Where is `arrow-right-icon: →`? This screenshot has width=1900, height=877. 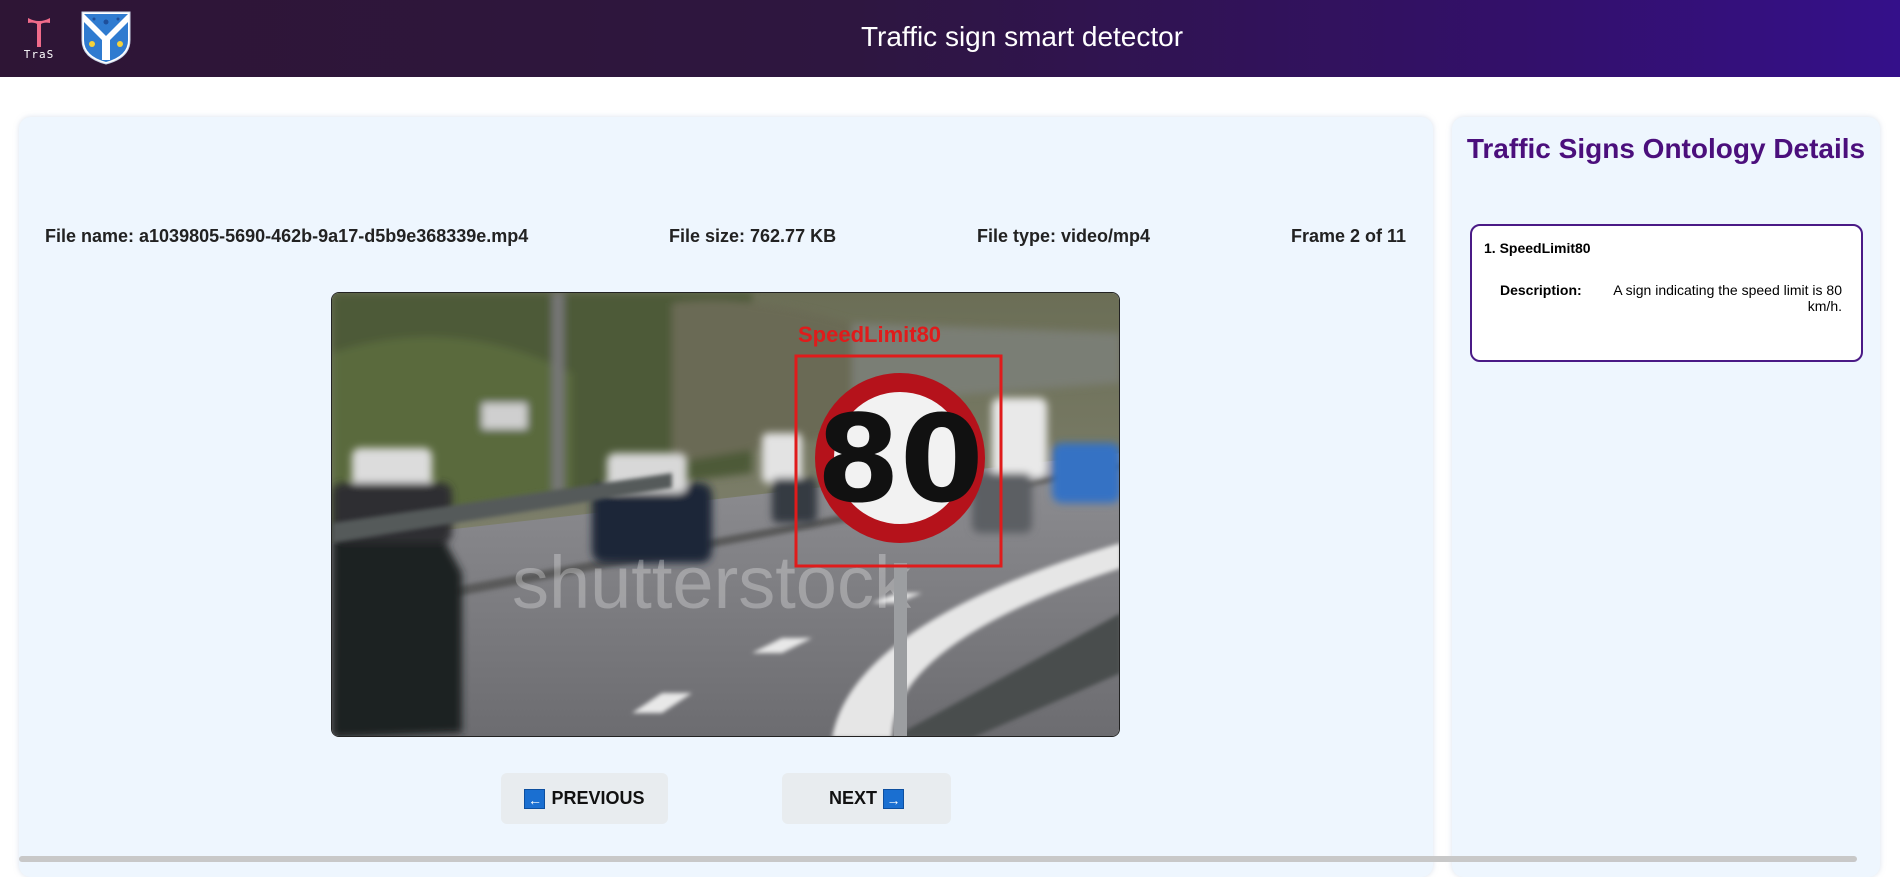
arrow-right-icon: → is located at coordinates (893, 798).